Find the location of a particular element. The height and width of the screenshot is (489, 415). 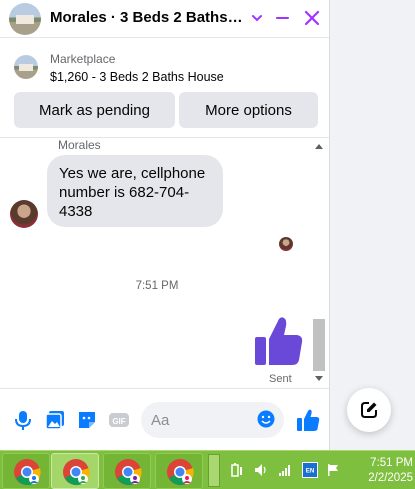

more-options-button: More options is located at coordinates (248, 110).